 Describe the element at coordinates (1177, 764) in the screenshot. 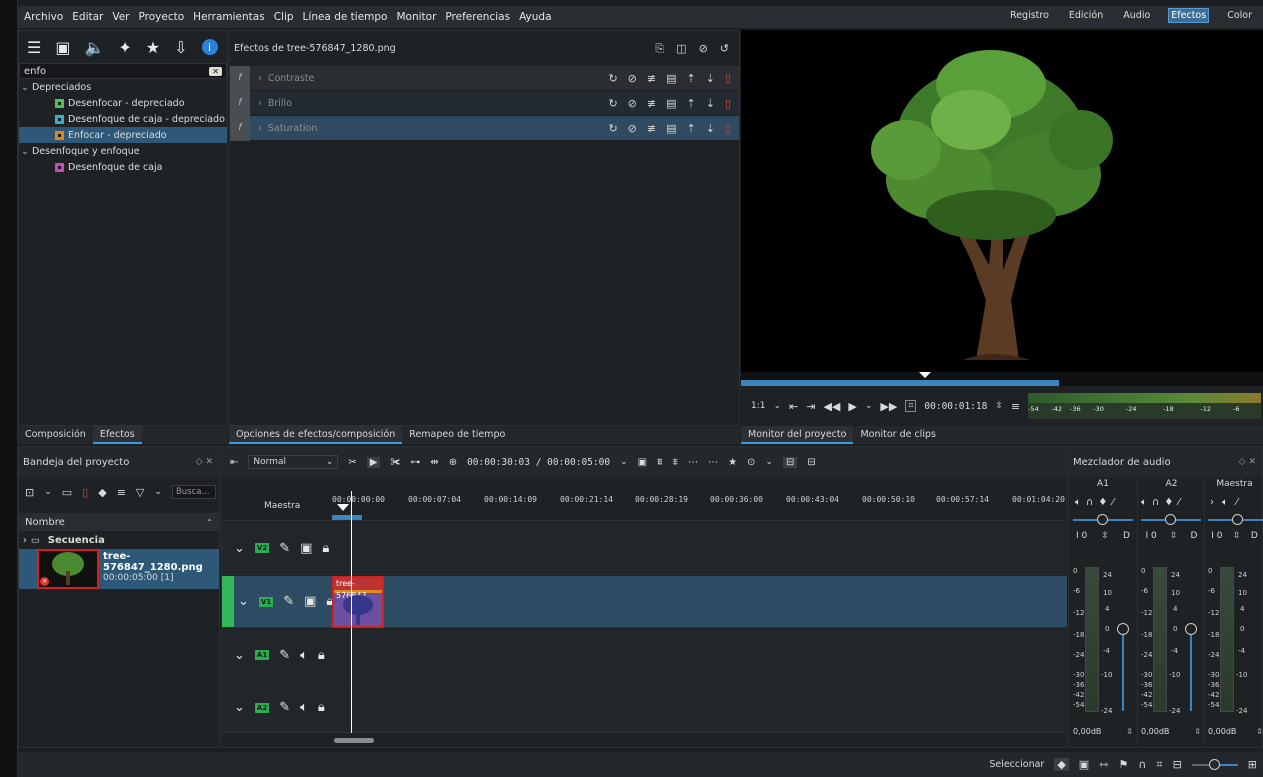

I see `zoom-out-icon: ⊟` at that location.